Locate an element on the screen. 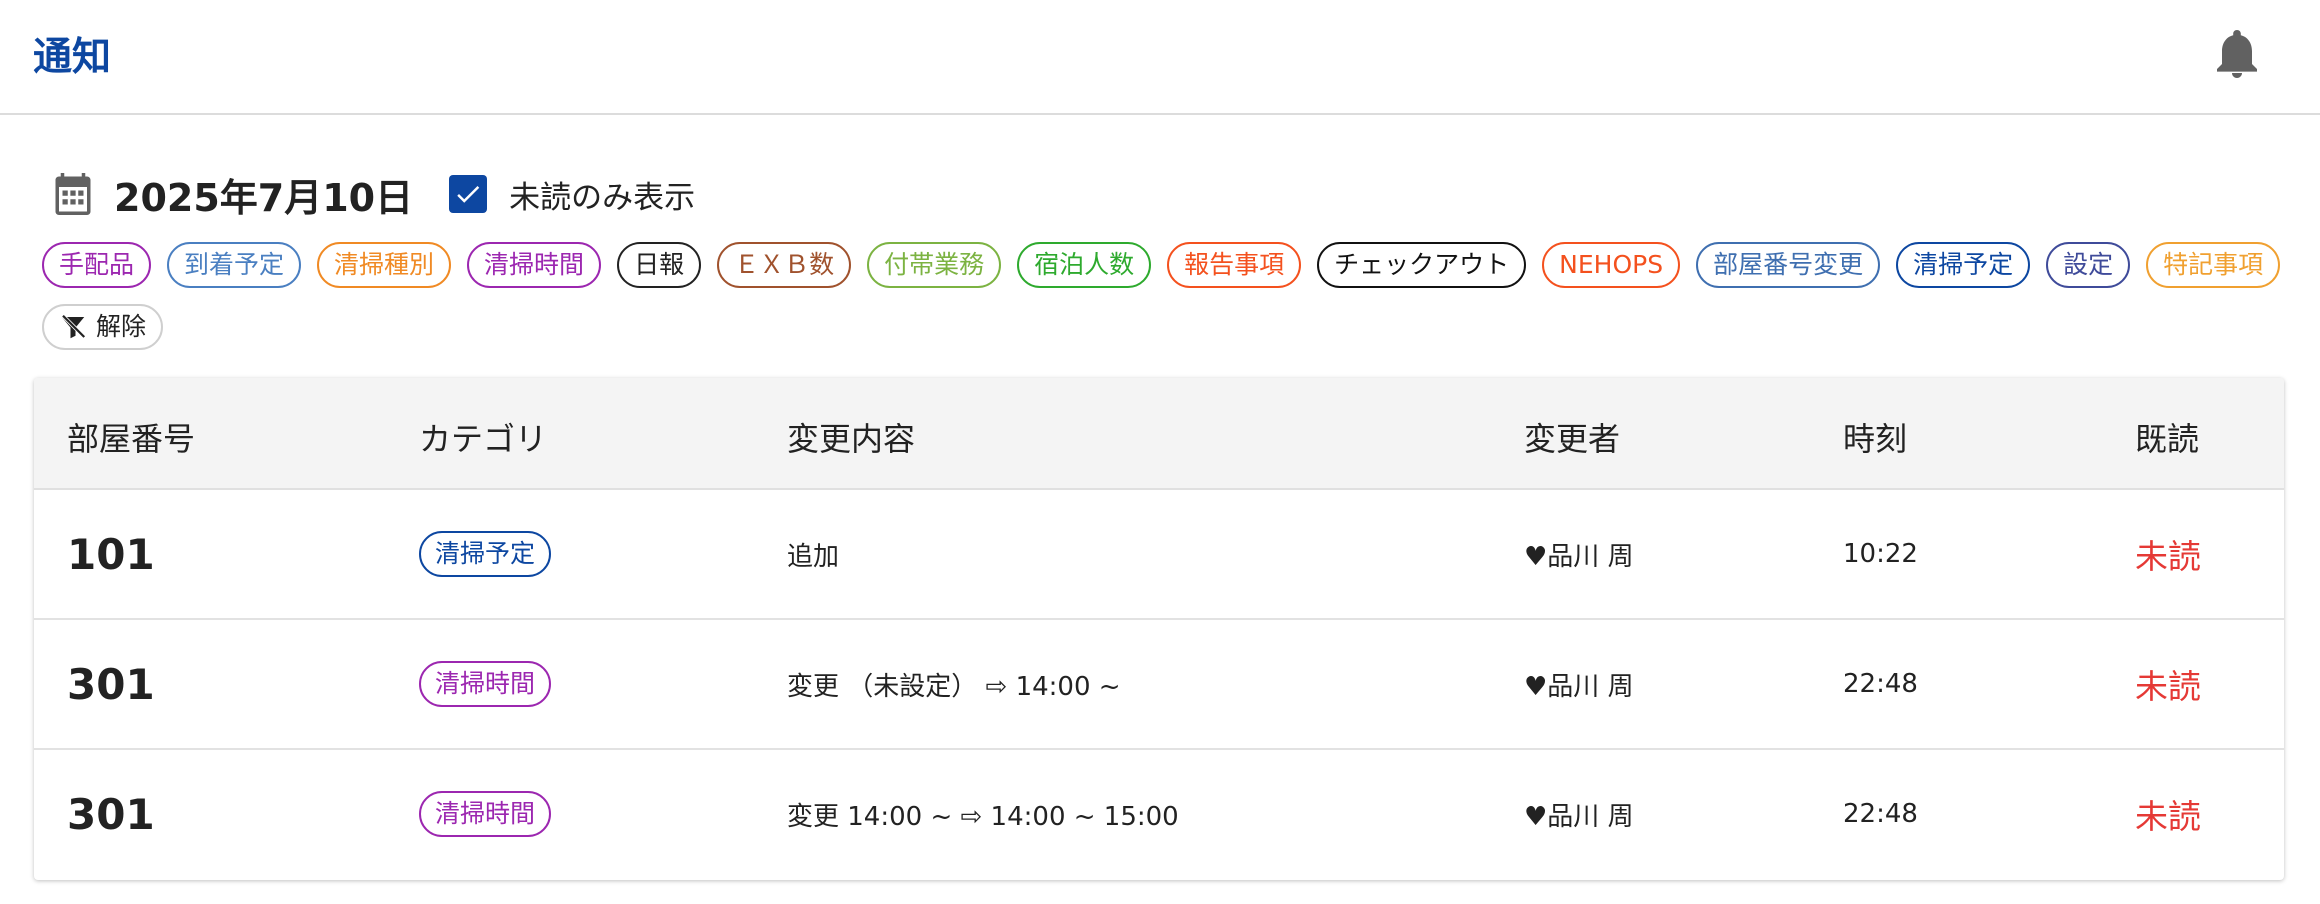  unread-only-label: 未読のみ表示 is located at coordinates (602, 194).